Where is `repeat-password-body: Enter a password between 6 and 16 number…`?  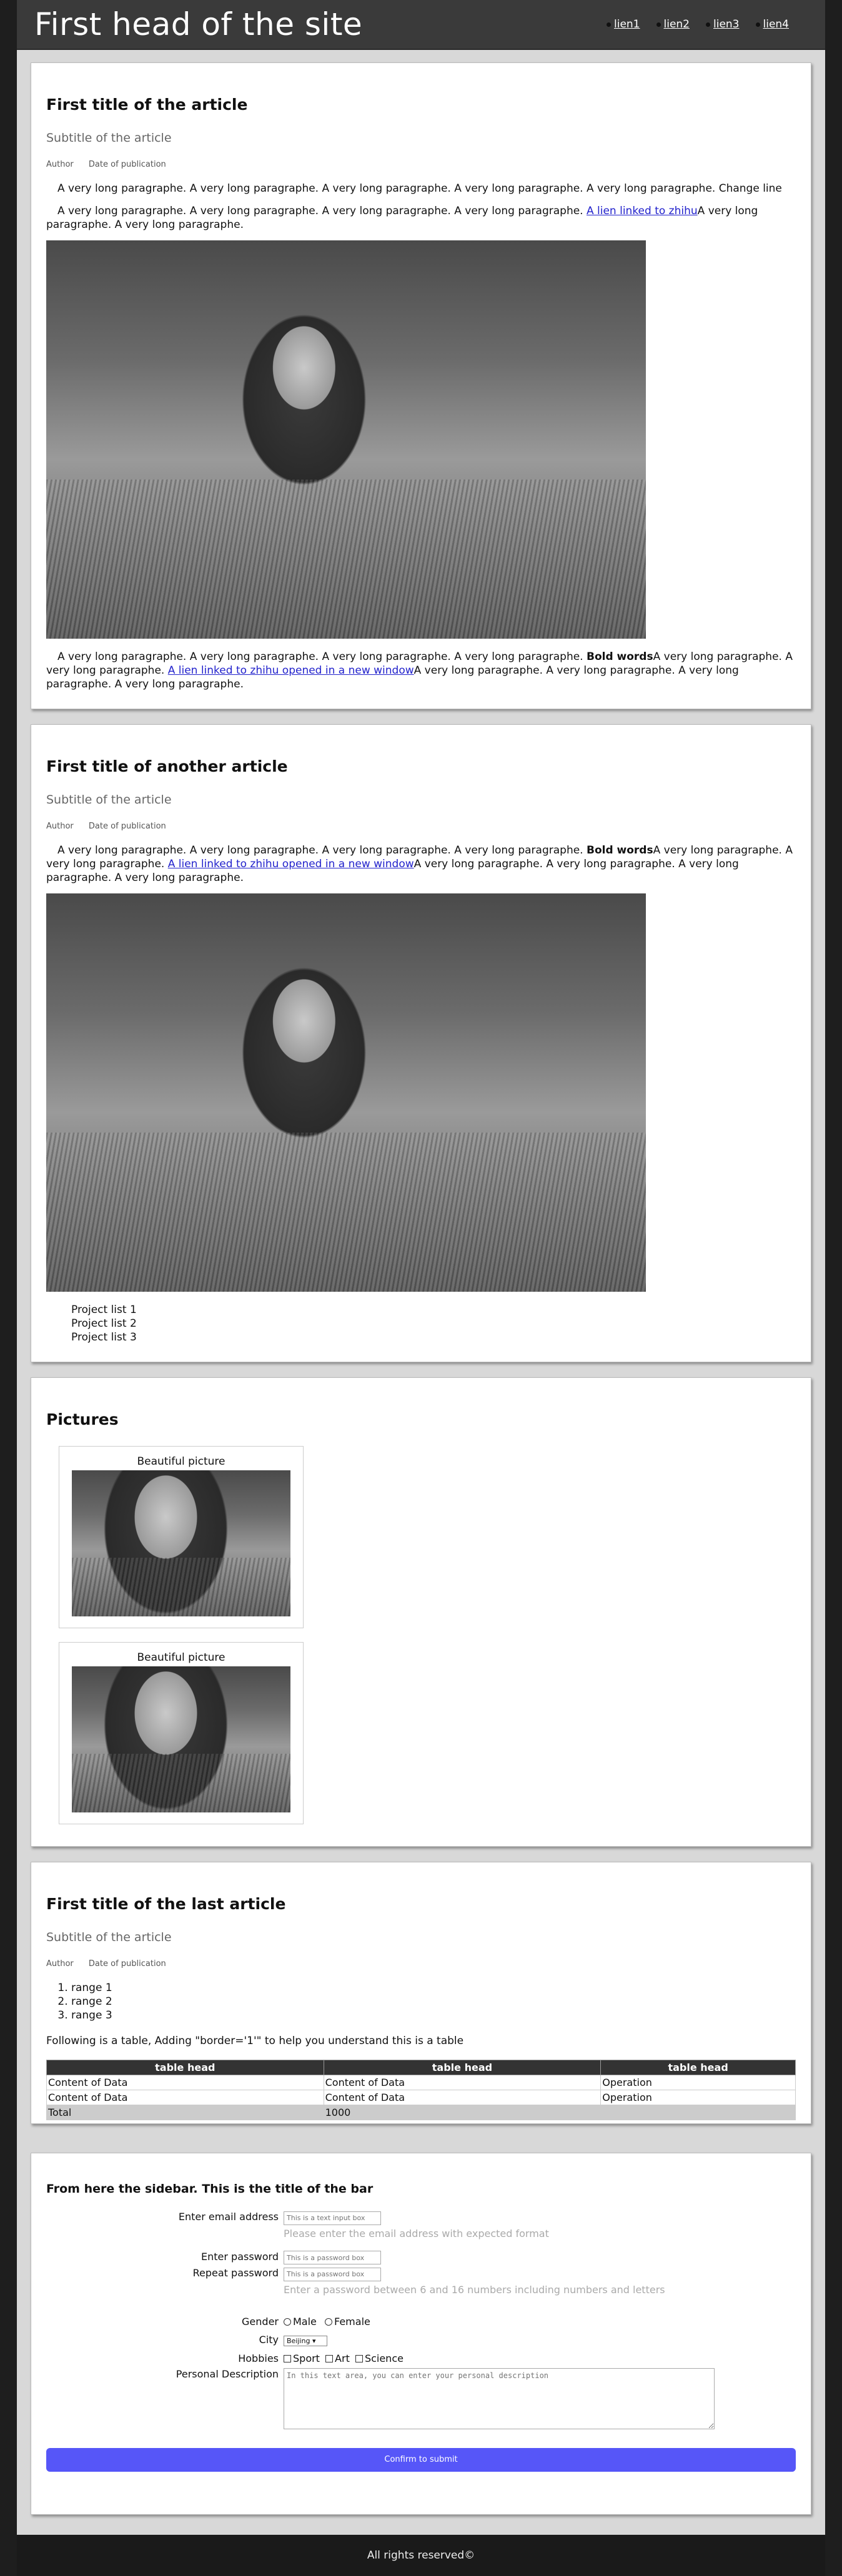 repeat-password-body: Enter a password between 6 and 16 number… is located at coordinates (540, 2285).